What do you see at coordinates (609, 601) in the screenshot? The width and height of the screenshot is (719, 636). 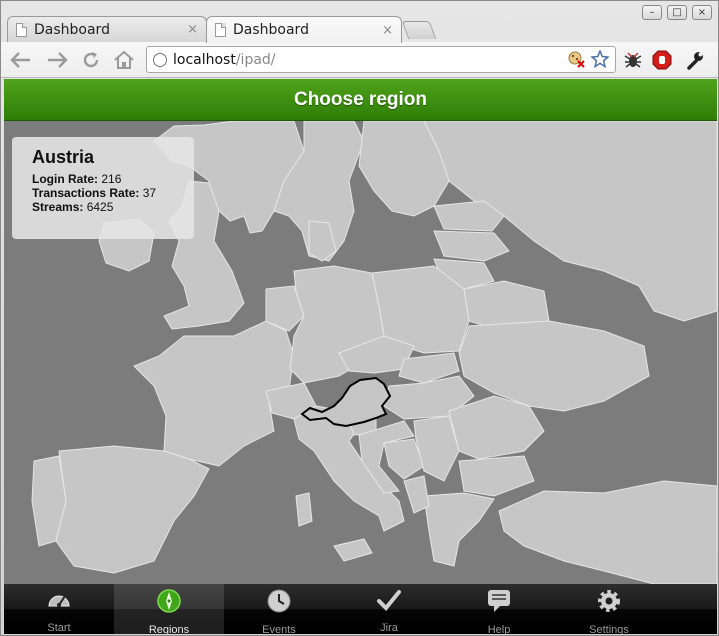 I see `gear-icon` at bounding box center [609, 601].